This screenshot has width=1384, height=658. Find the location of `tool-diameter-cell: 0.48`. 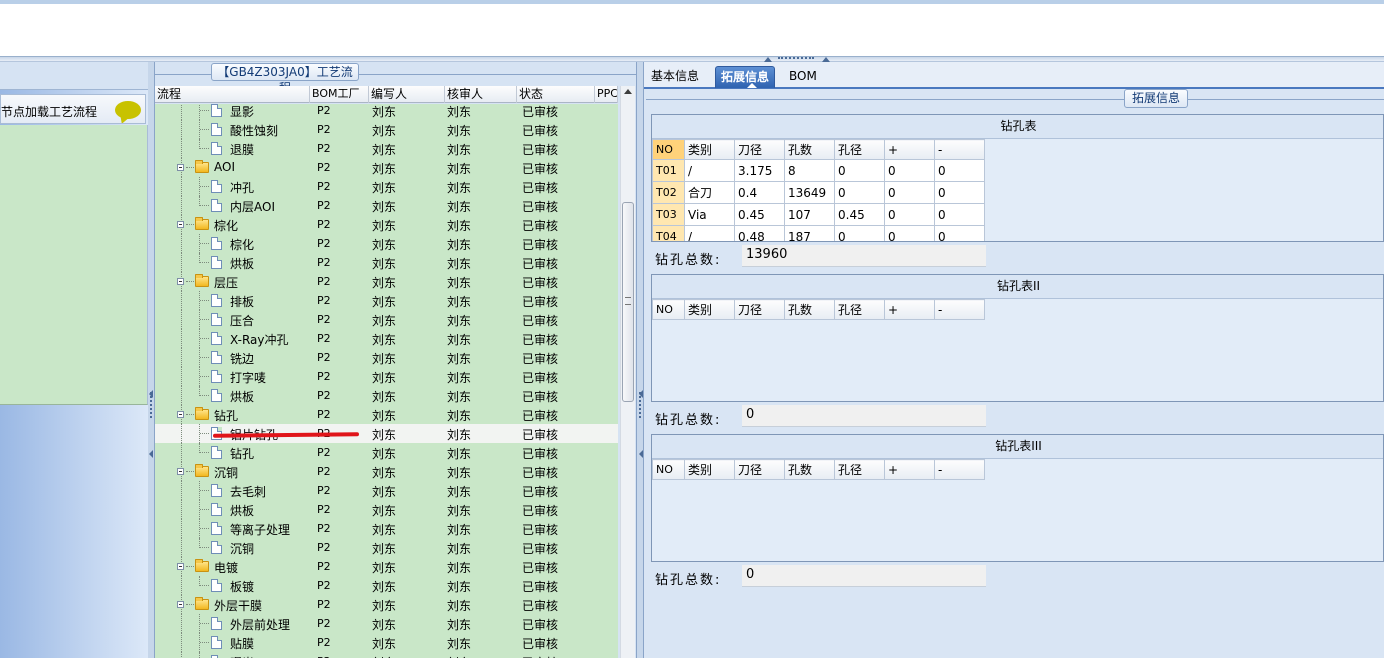

tool-diameter-cell: 0.48 is located at coordinates (759, 233).